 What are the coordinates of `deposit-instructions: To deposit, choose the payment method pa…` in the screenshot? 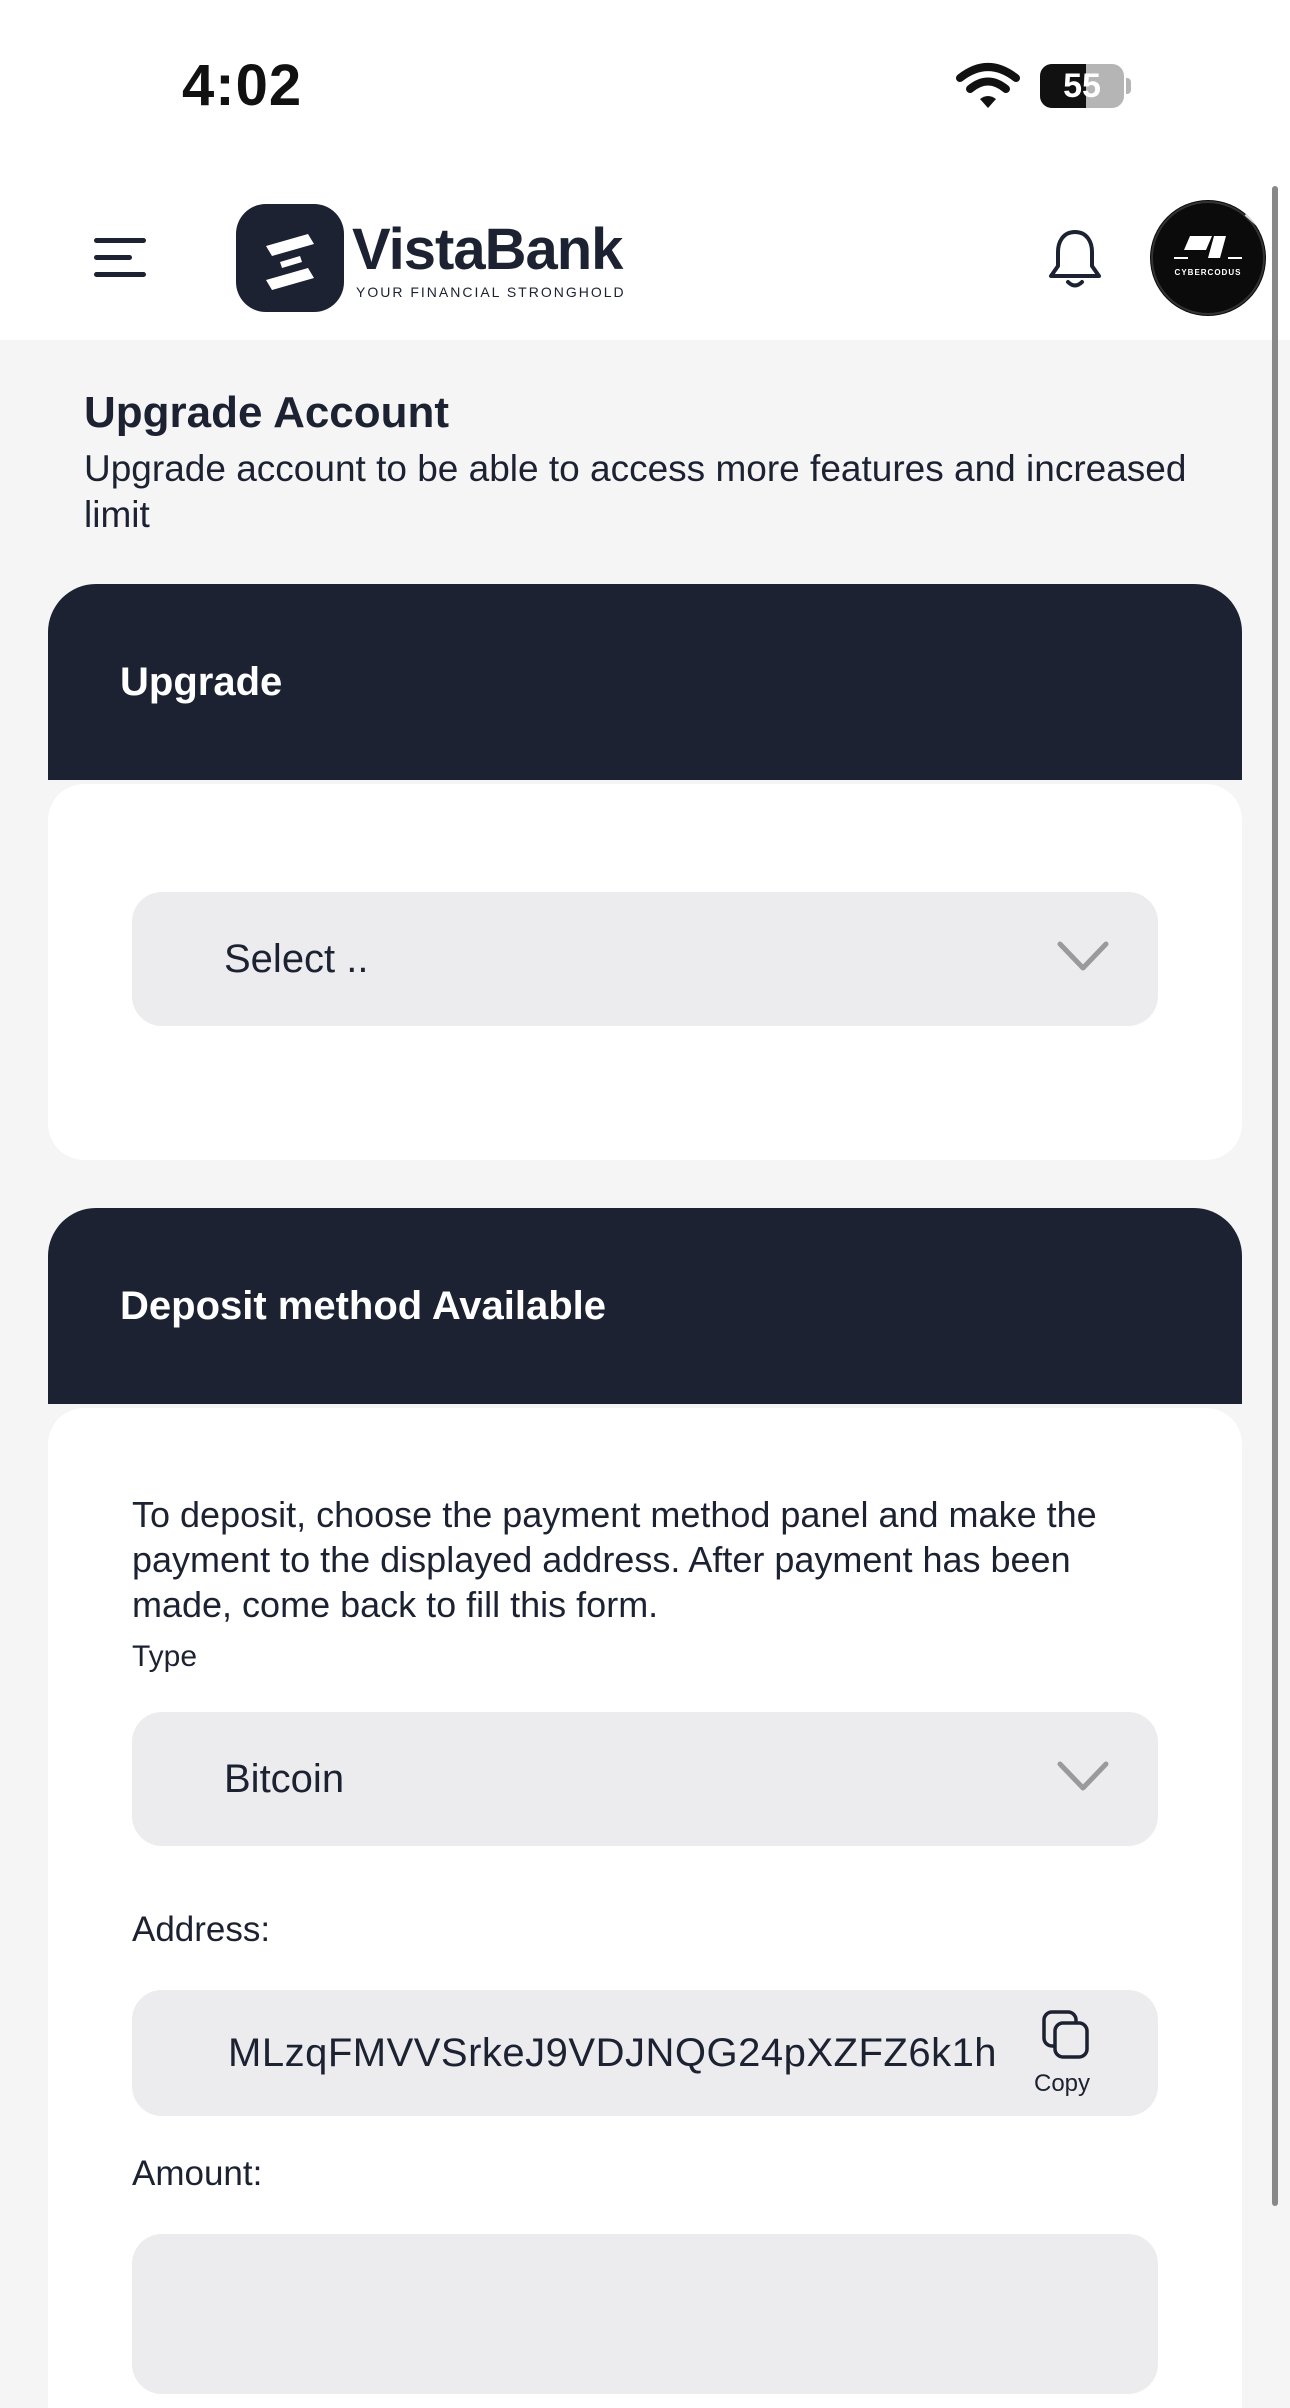 It's located at (614, 1559).